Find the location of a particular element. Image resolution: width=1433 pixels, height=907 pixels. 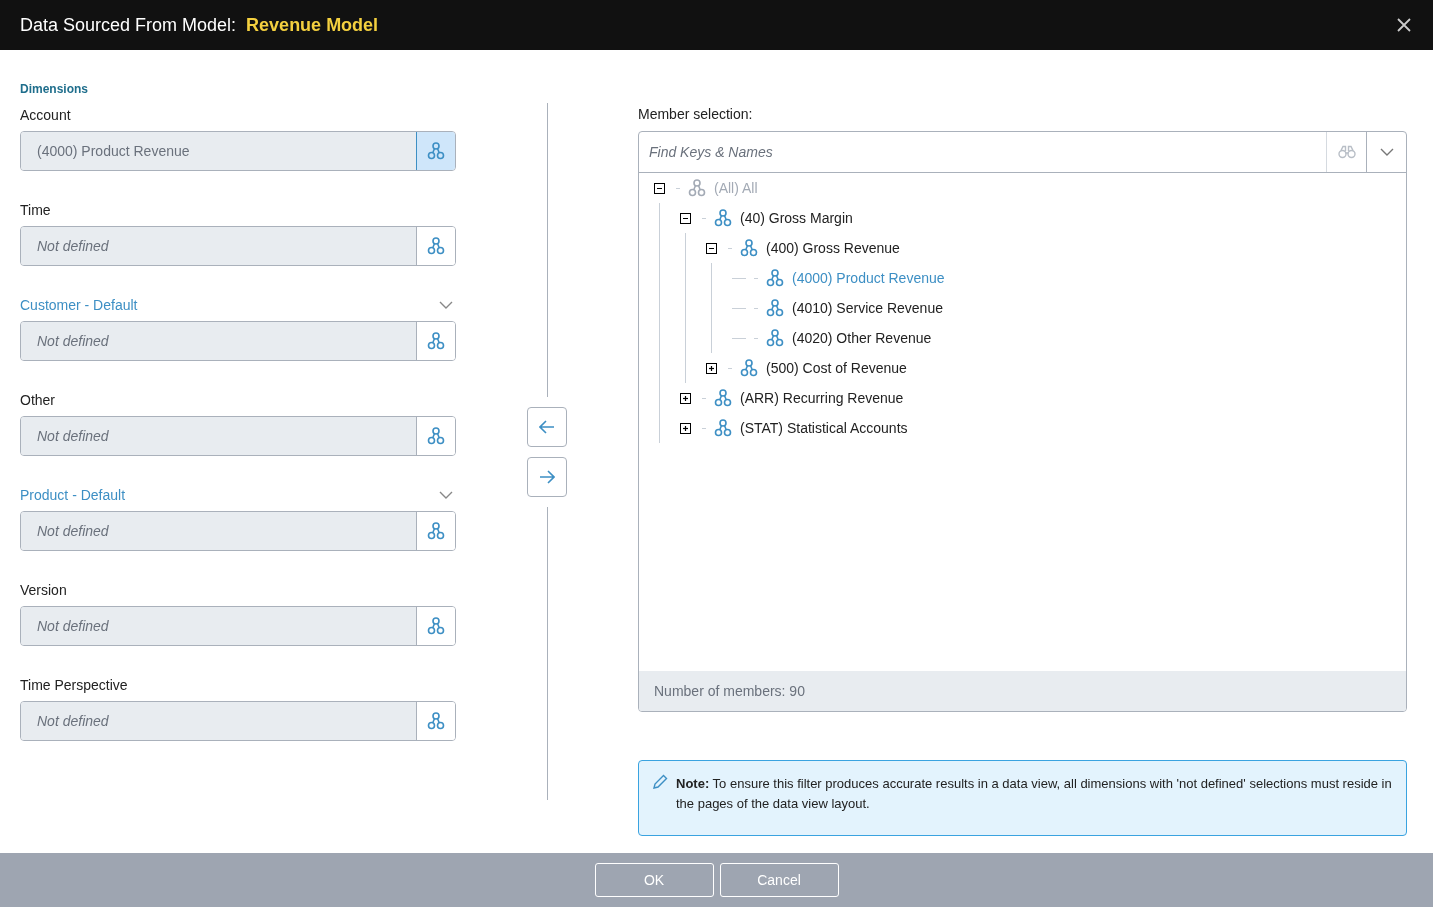

cancel-button: Cancel is located at coordinates (779, 880).